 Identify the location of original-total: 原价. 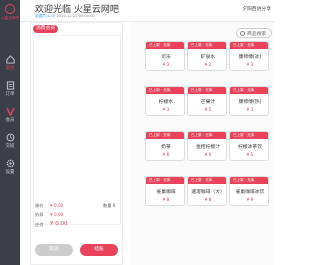
(39, 206).